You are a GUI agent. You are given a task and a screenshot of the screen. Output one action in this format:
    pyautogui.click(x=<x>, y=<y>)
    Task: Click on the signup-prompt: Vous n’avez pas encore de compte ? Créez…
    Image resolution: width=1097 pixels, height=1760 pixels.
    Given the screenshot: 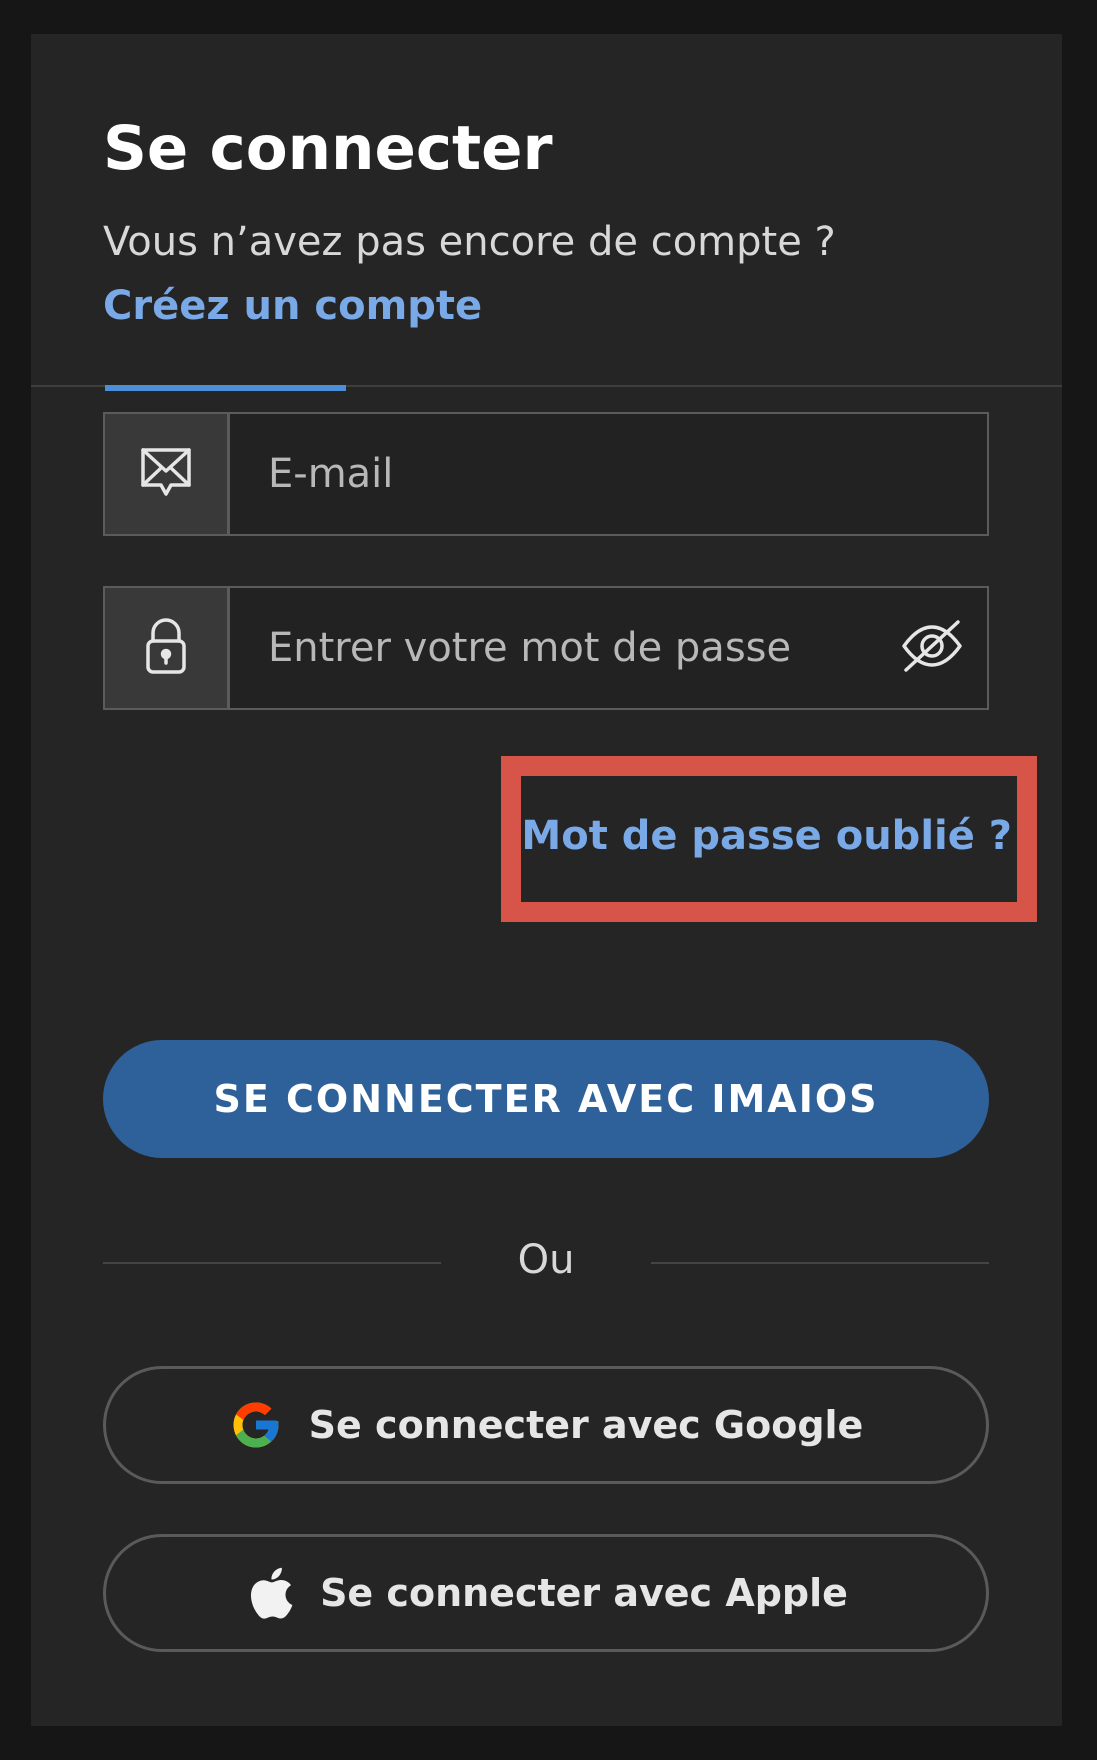 What is the action you would take?
    pyautogui.click(x=533, y=274)
    